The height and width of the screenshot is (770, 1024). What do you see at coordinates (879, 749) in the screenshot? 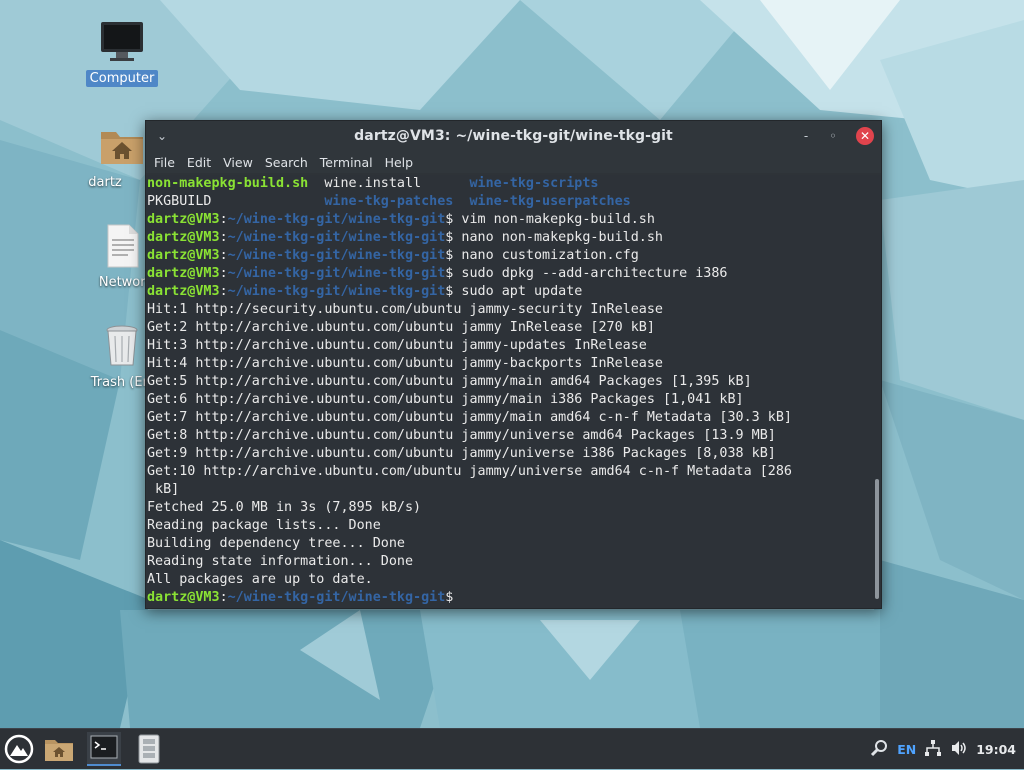
I see `search-icon` at bounding box center [879, 749].